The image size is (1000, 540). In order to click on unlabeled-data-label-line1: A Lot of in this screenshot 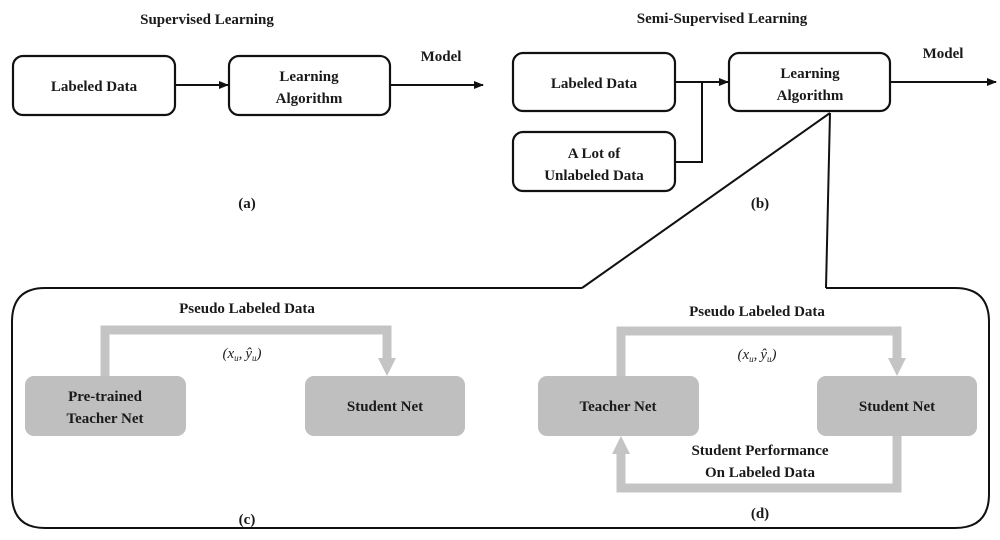, I will do `click(595, 154)`.